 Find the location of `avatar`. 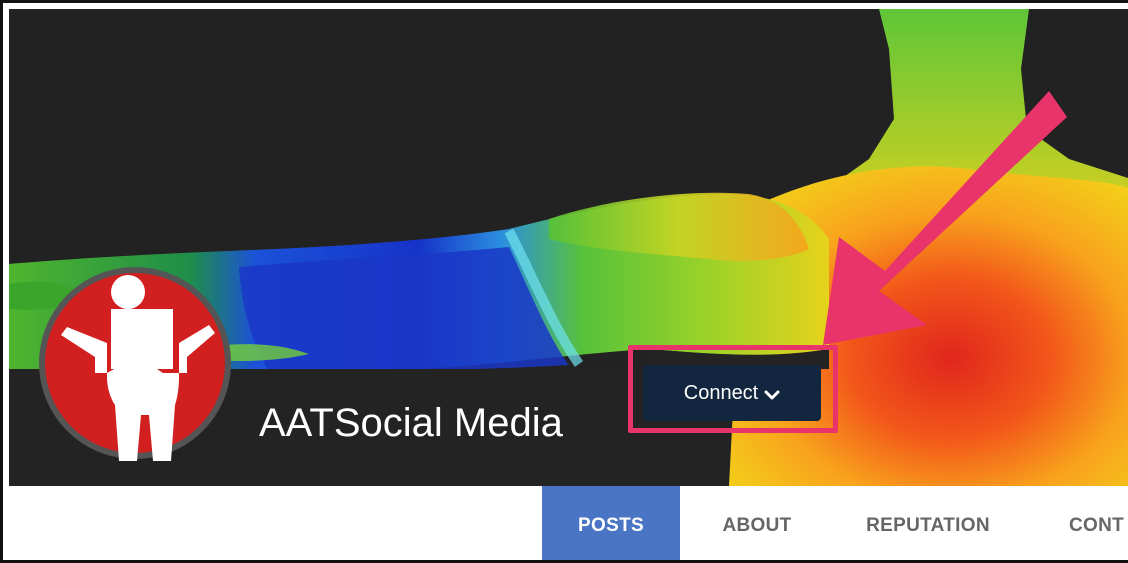

avatar is located at coordinates (135, 363).